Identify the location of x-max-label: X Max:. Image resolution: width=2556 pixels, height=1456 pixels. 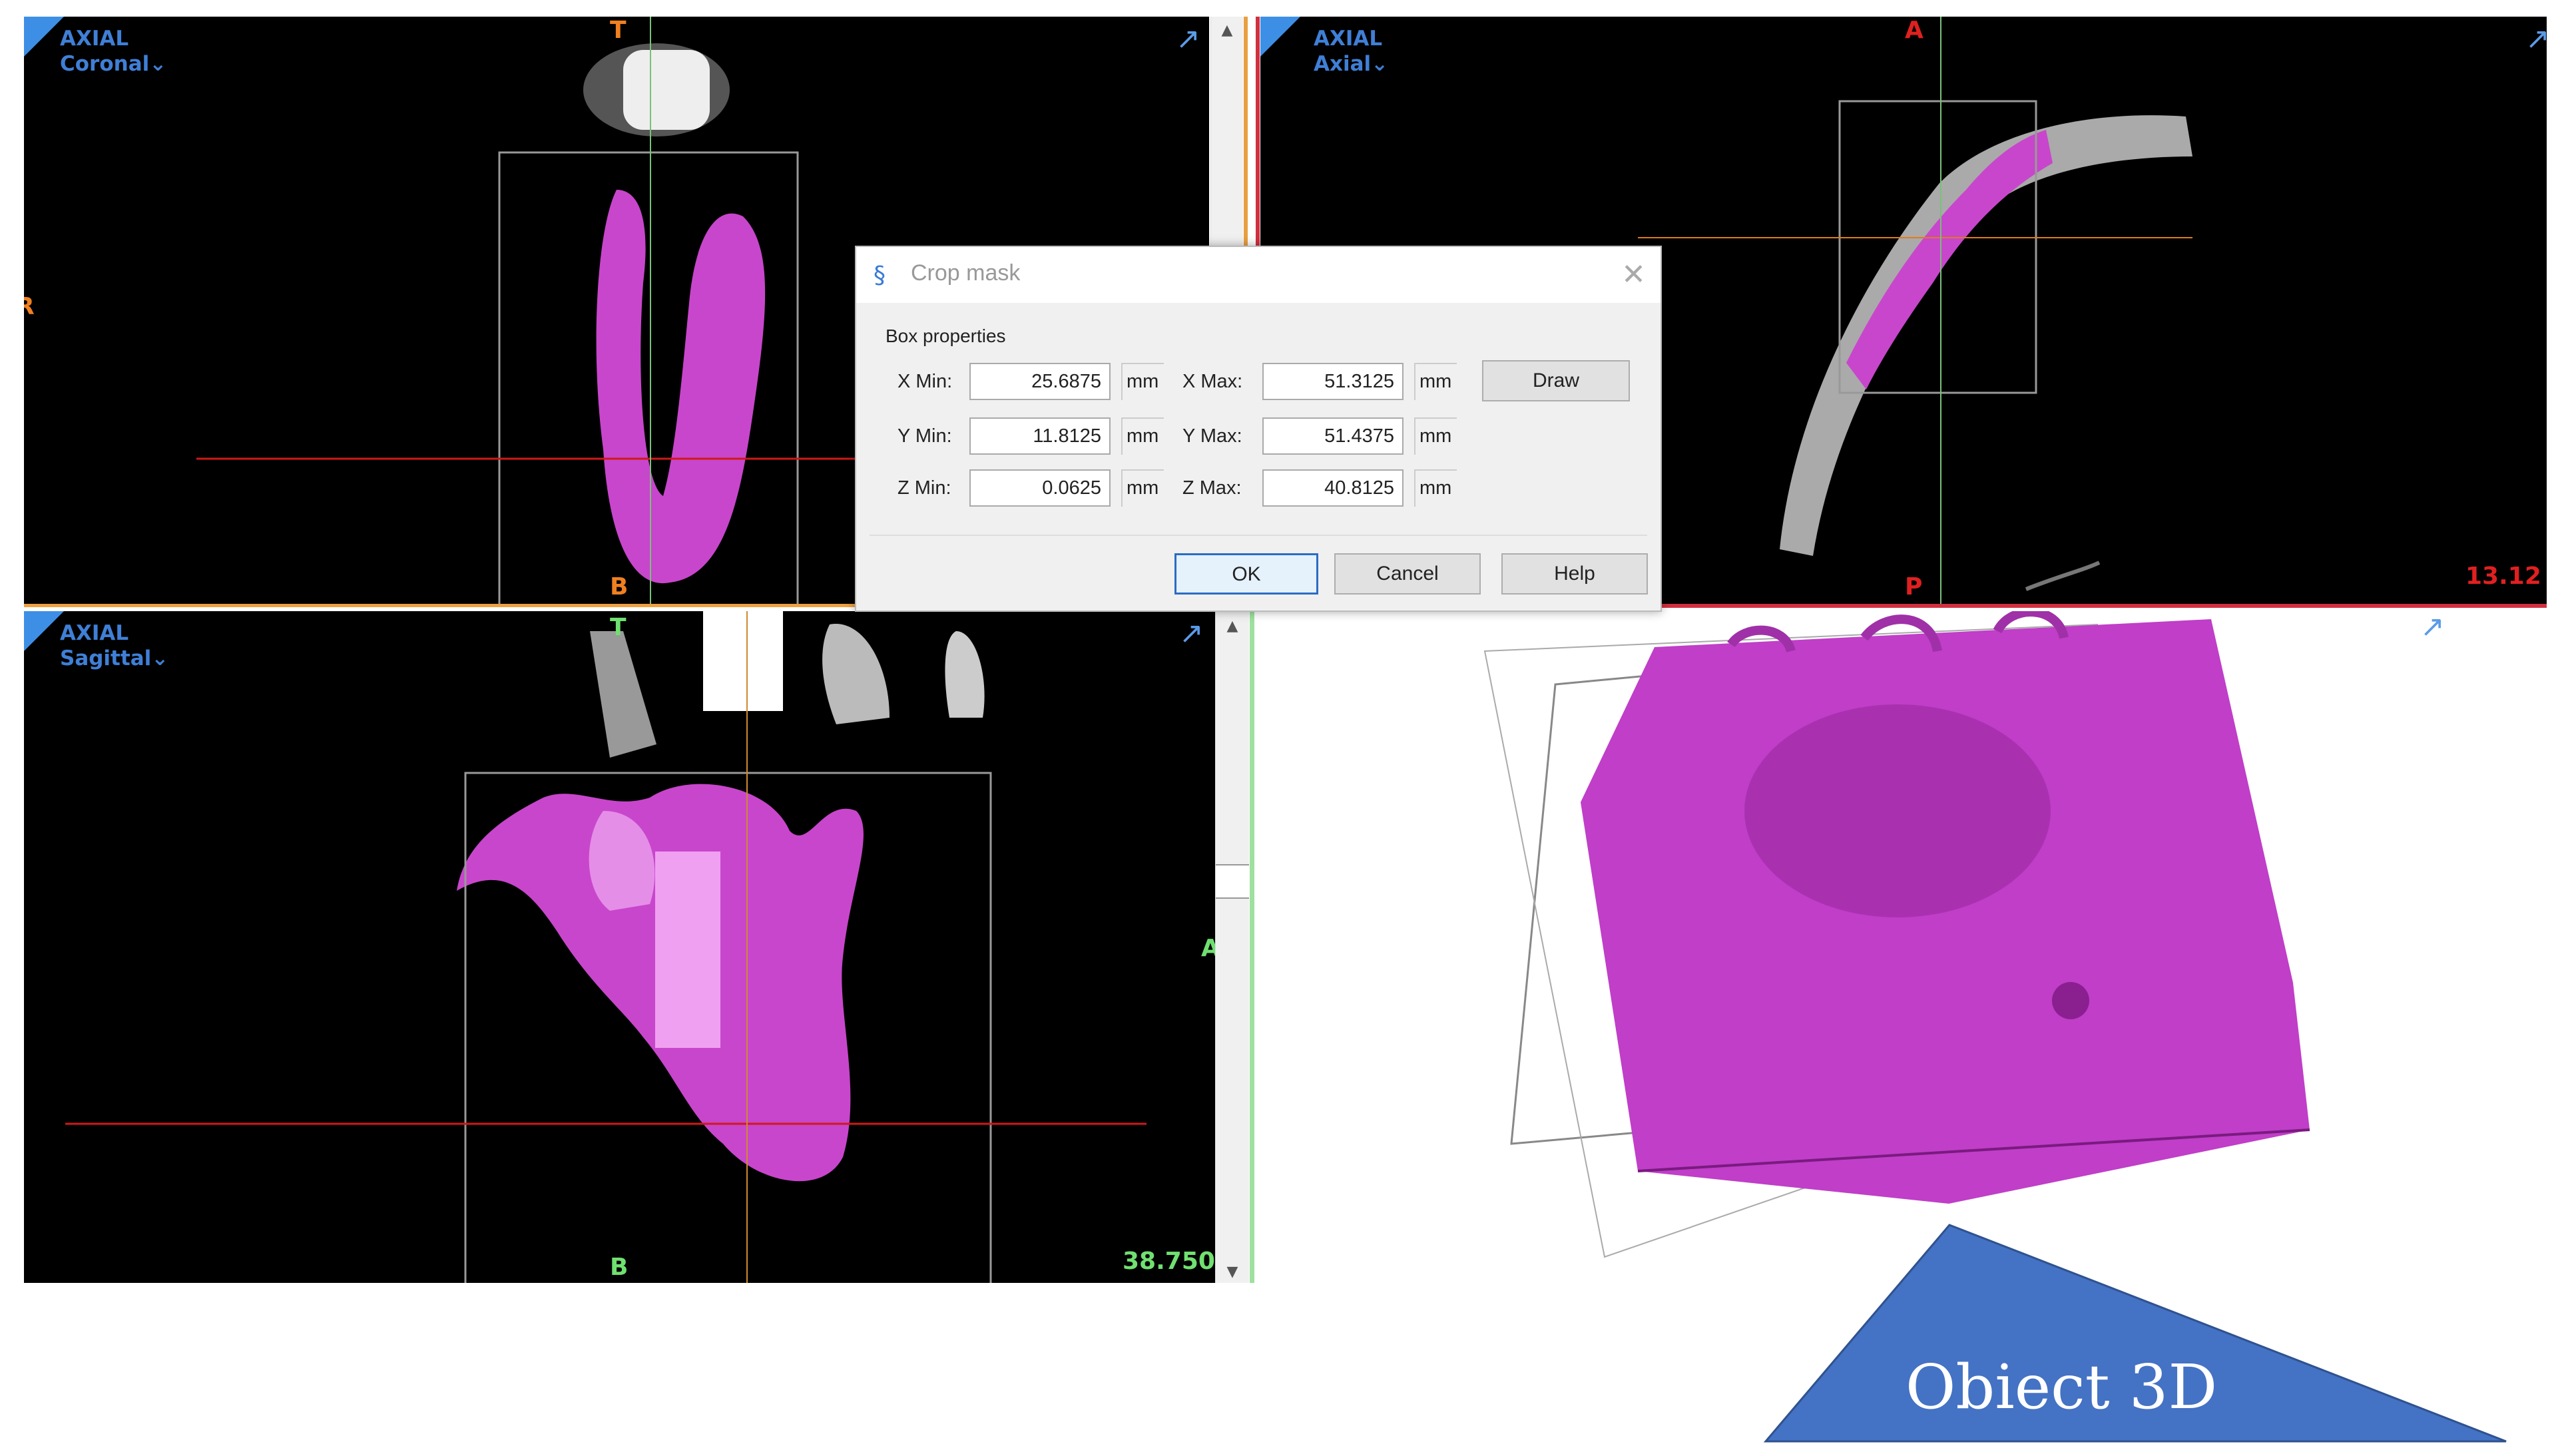
(1213, 382).